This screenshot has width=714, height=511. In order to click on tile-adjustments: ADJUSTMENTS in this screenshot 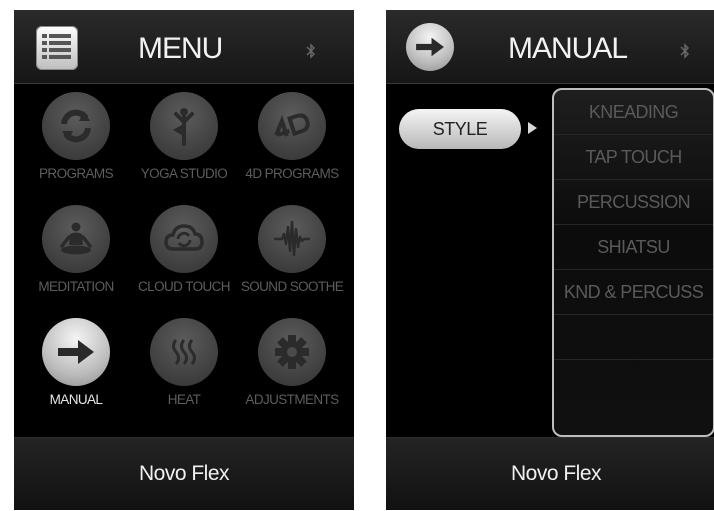, I will do `click(292, 362)`.